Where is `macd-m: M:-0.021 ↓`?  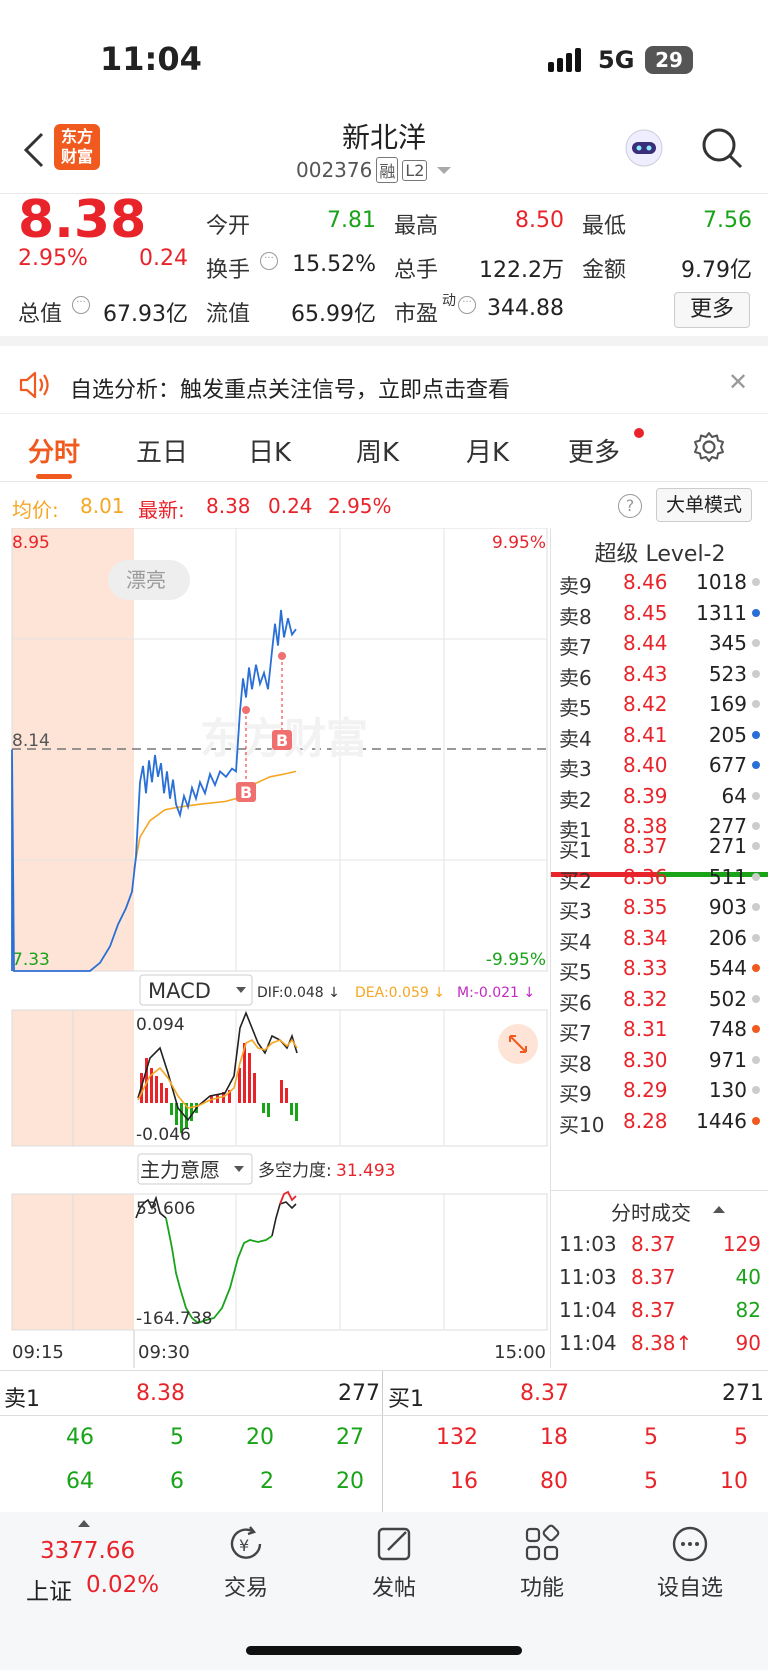
macd-m: M:-0.021 ↓ is located at coordinates (496, 993).